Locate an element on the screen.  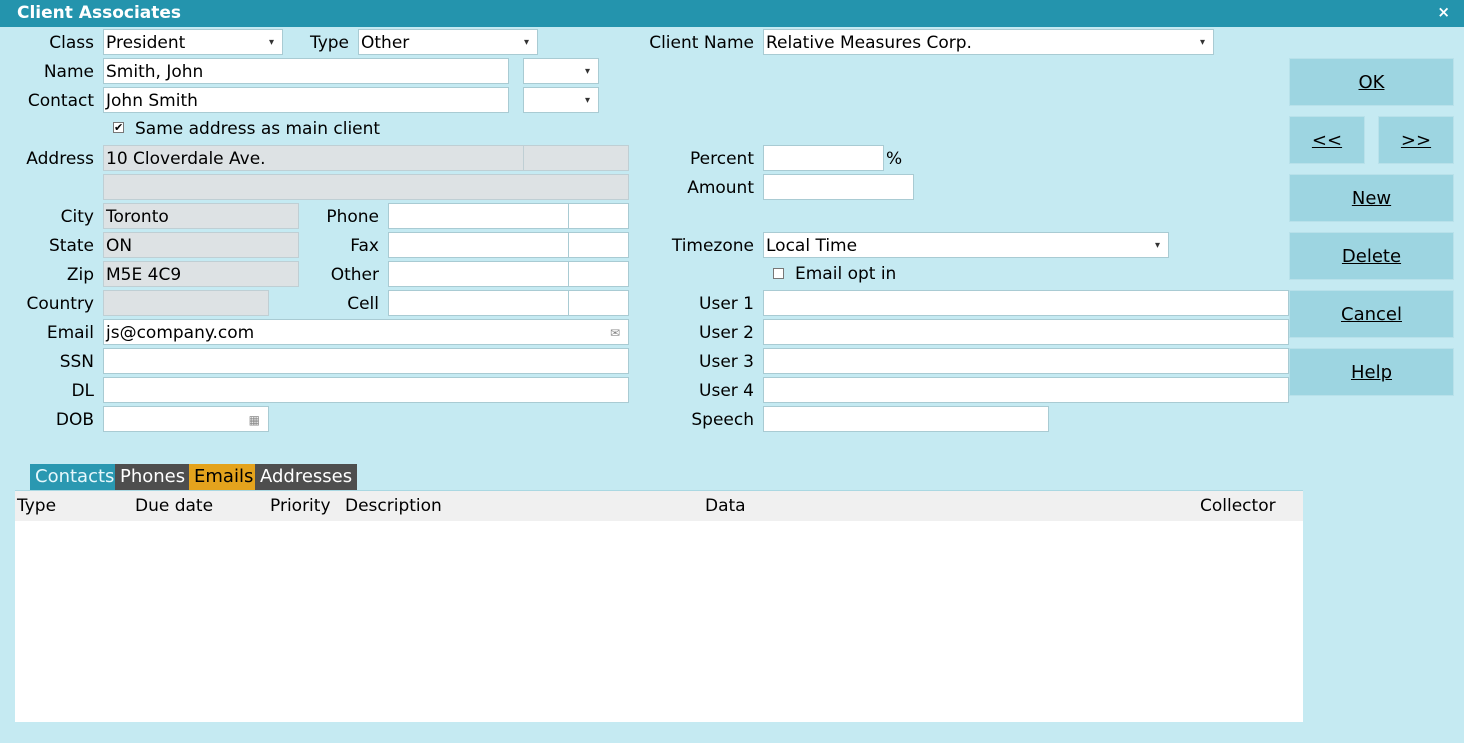
dob-label: DOB is located at coordinates (74, 420).